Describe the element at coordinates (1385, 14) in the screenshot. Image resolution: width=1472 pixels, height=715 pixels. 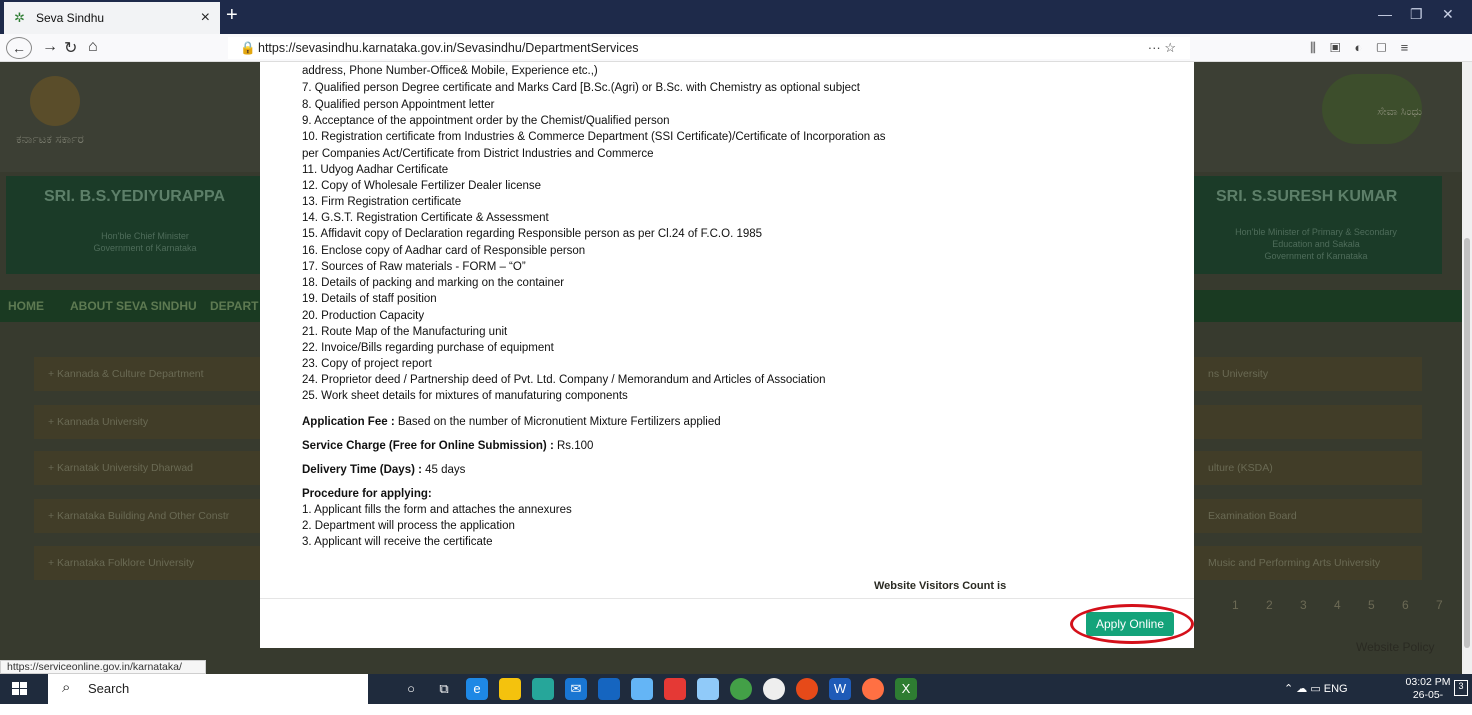
I see `minimize-icon: —` at that location.